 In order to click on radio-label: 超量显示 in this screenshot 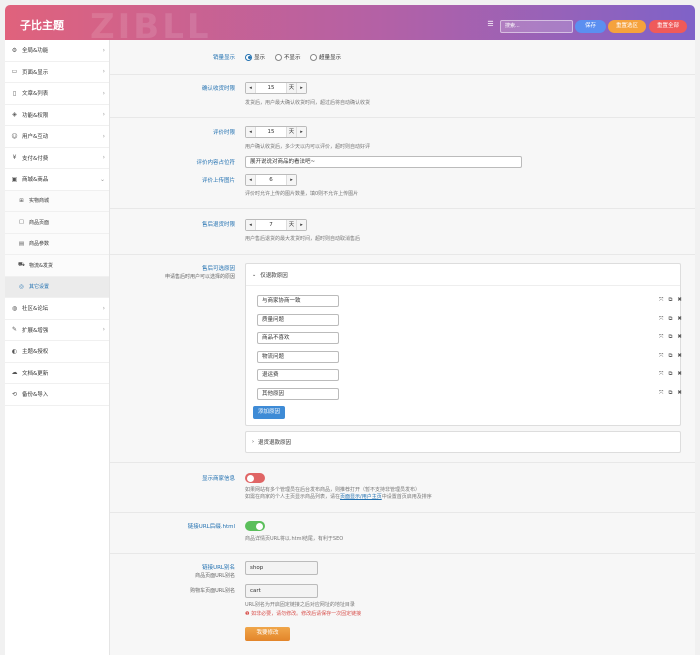, I will do `click(330, 58)`.